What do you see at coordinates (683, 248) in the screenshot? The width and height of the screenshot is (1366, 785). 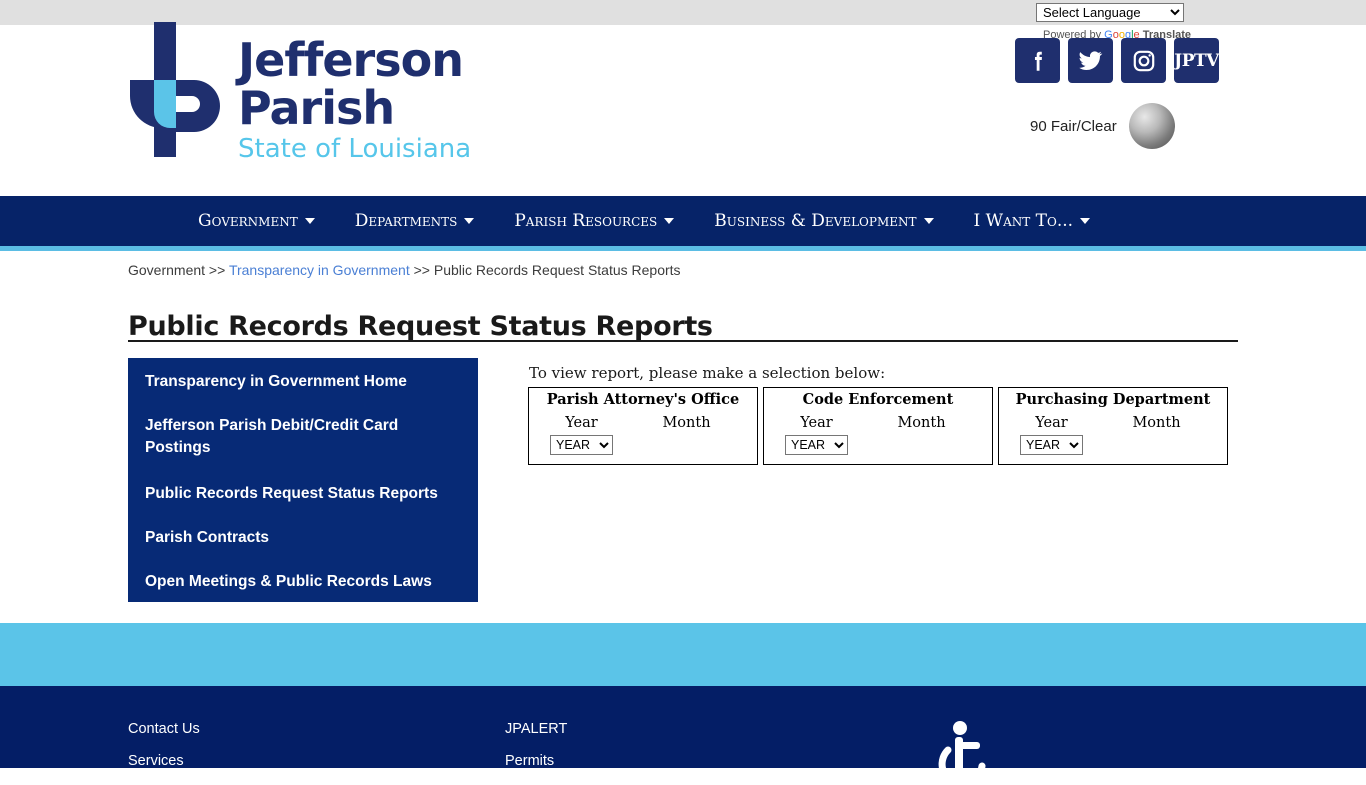 I see `nav-accent-line` at bounding box center [683, 248].